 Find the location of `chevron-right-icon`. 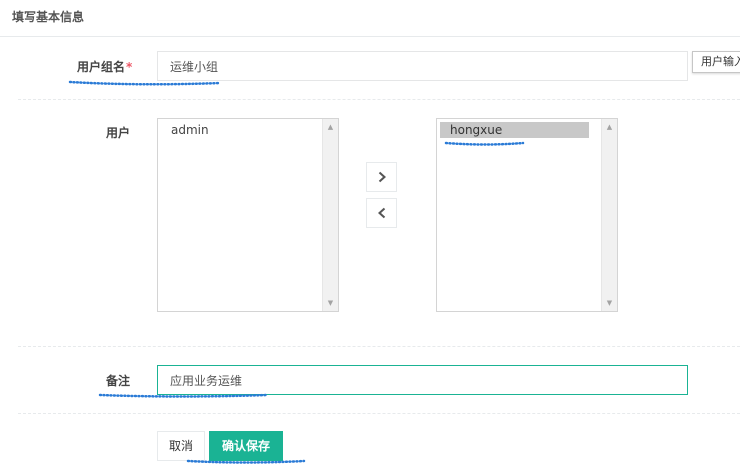

chevron-right-icon is located at coordinates (382, 177).